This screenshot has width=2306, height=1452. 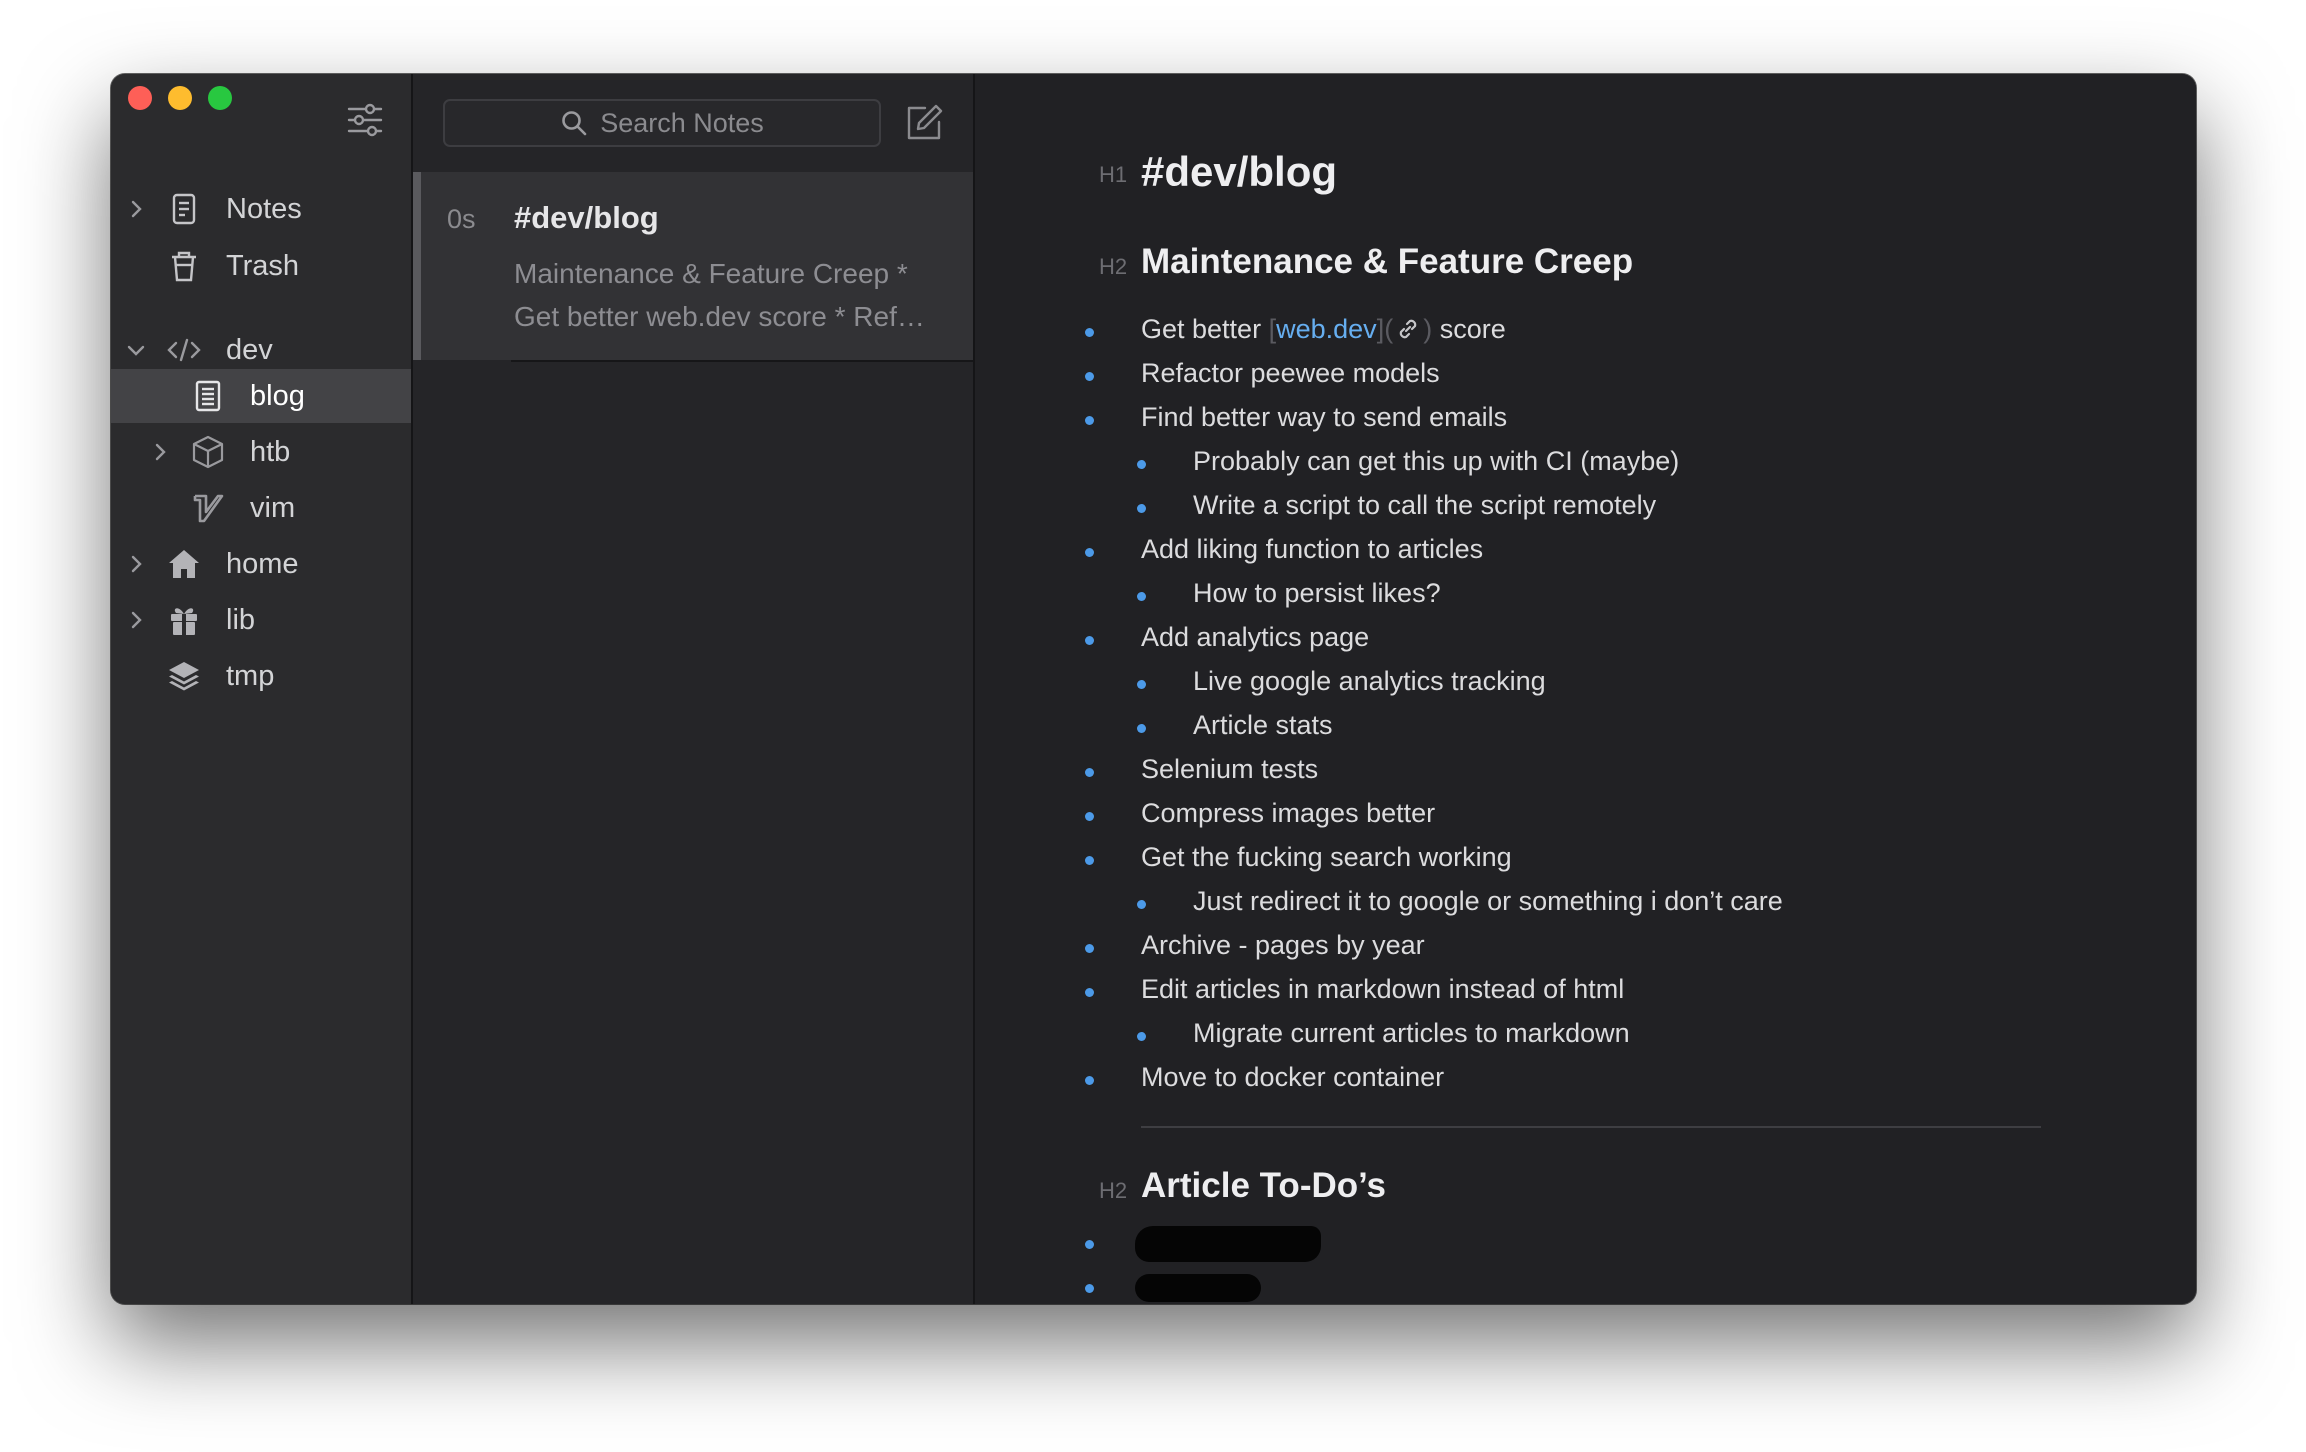 I want to click on list-item: Get better [web.dev]() score, so click(x=1323, y=329).